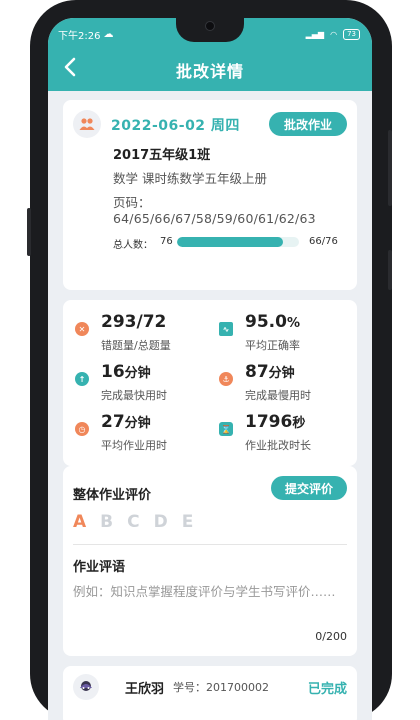 The width and height of the screenshot is (420, 720). Describe the element at coordinates (221, 687) in the screenshot. I see `student-id: 学号：201700002` at that location.